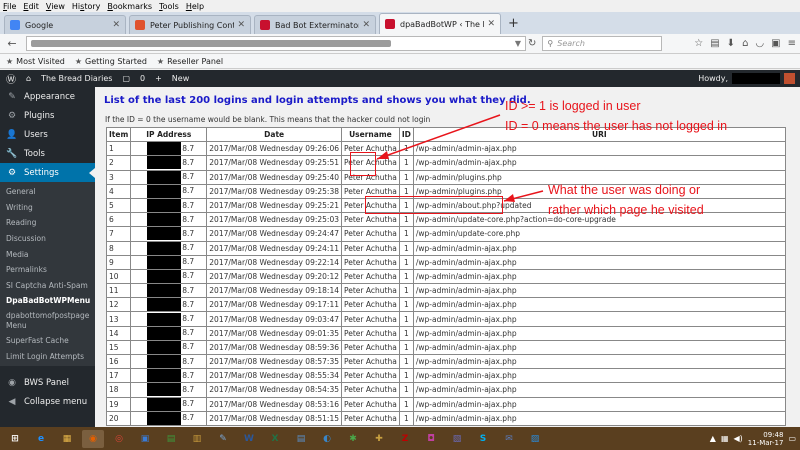  I want to click on home-icon: ⌂, so click(745, 43).